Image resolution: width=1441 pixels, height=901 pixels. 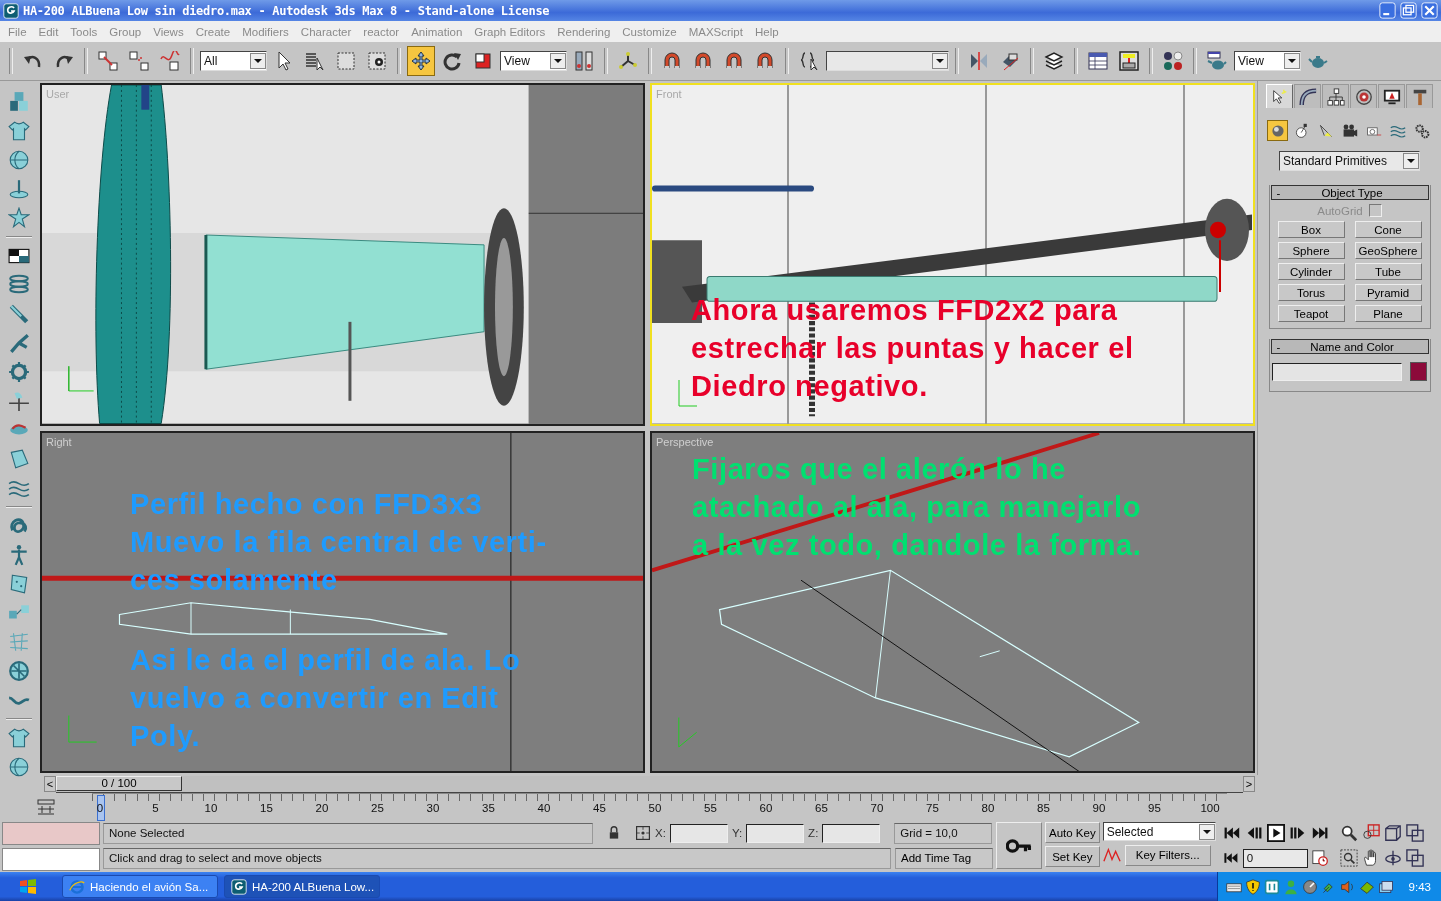 What do you see at coordinates (1311, 313) in the screenshot?
I see `primitive-button: Teapot` at bounding box center [1311, 313].